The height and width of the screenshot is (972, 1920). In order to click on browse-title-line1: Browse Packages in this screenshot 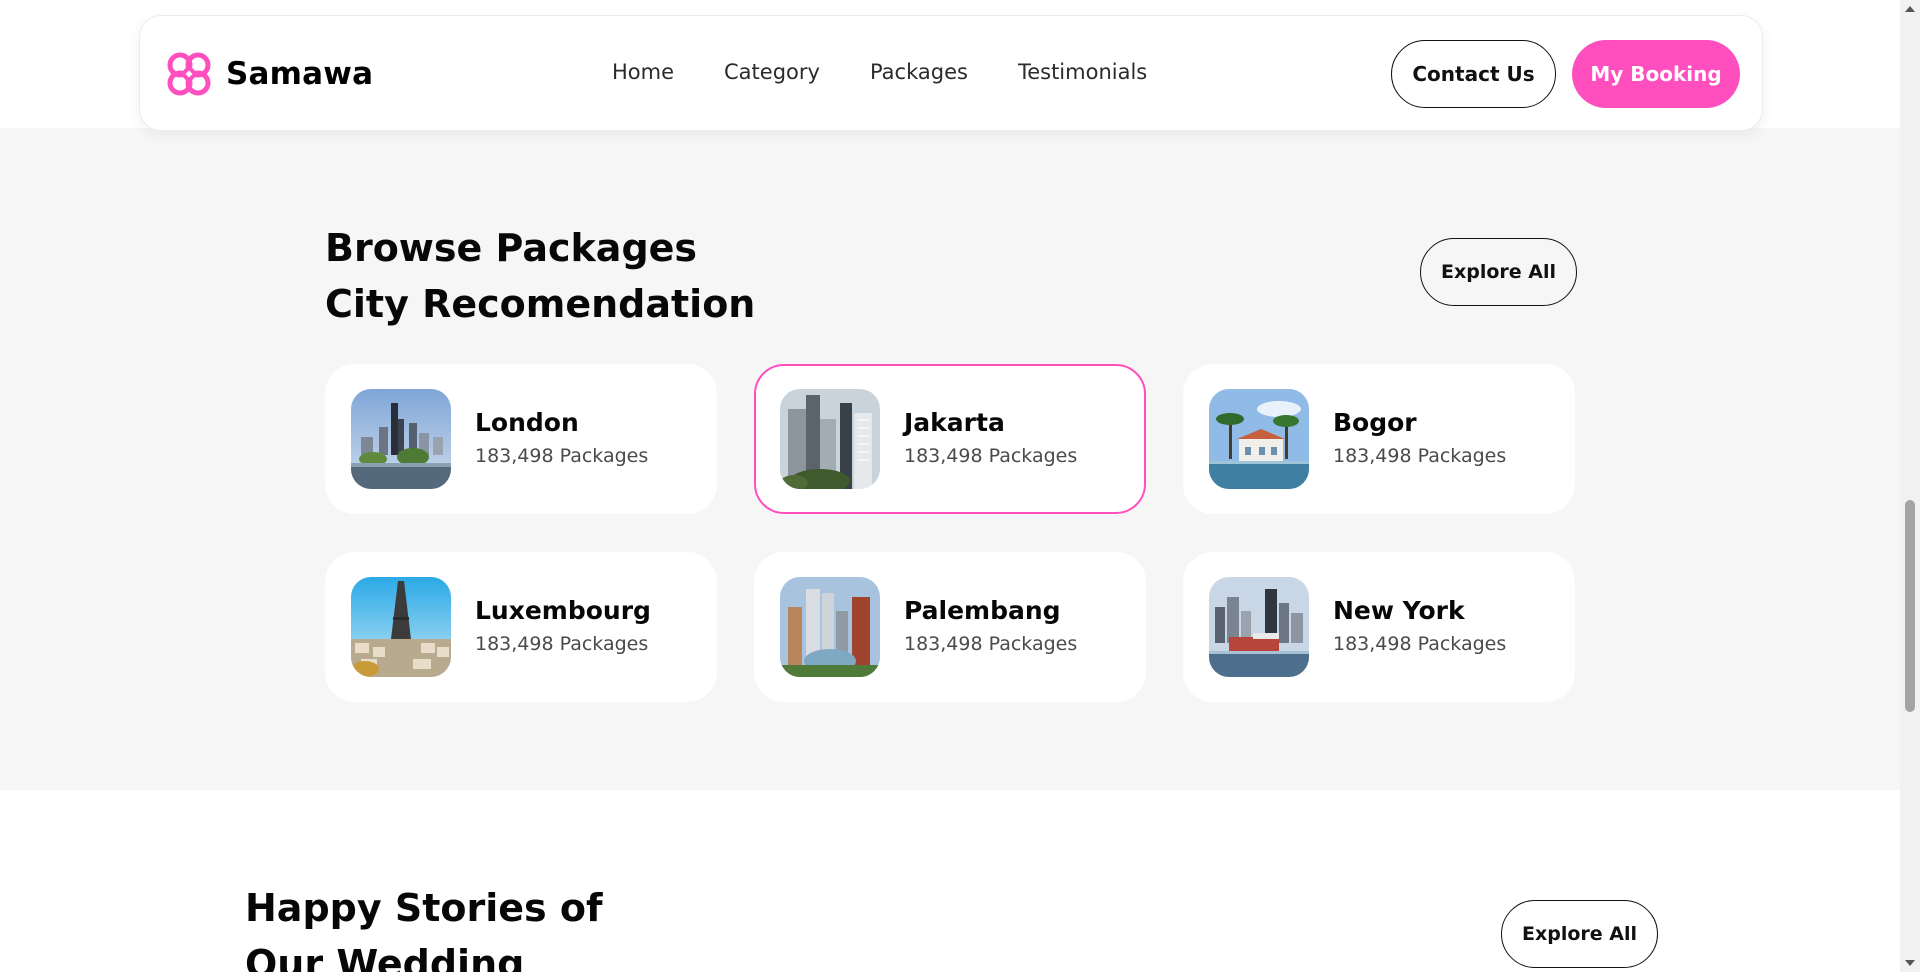, I will do `click(511, 248)`.